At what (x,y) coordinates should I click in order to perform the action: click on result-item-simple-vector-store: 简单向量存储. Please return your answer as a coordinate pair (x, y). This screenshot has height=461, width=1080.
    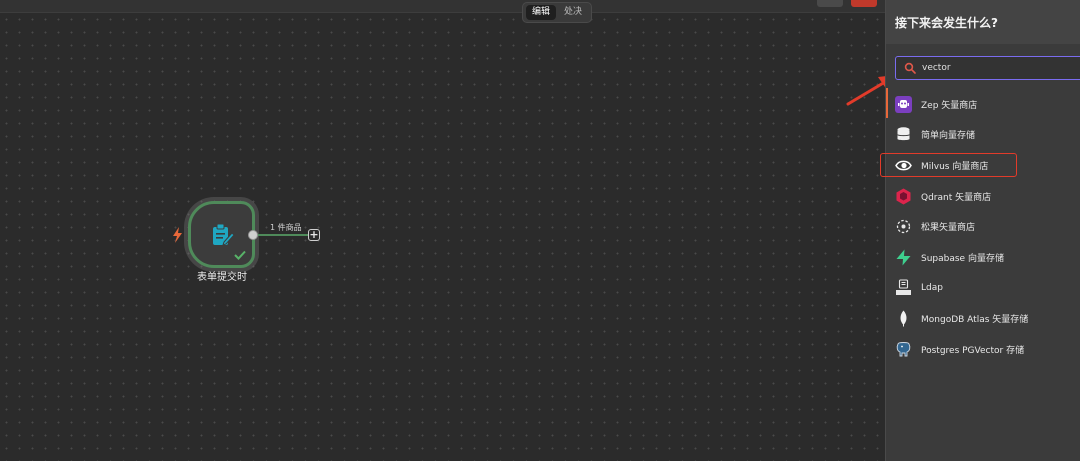
    Looking at the image, I should click on (983, 135).